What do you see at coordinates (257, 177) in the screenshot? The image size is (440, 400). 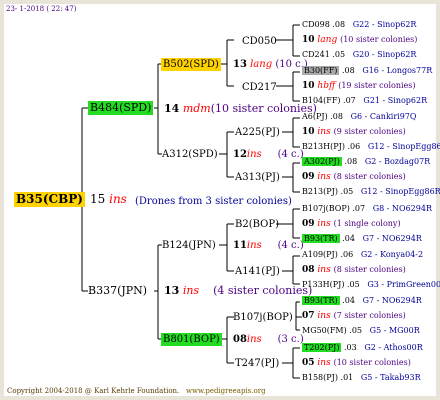 I see `gen3-bee-id: A313(PJ)` at bounding box center [257, 177].